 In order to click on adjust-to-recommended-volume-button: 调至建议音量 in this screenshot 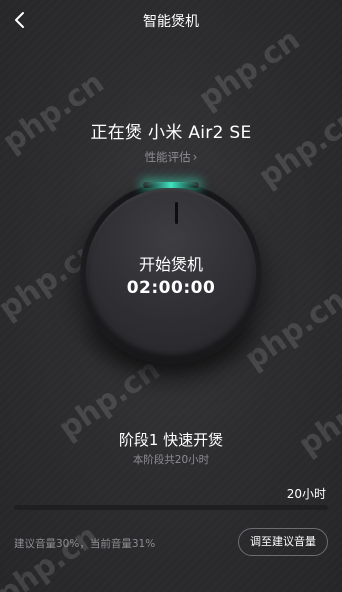, I will do `click(283, 542)`.